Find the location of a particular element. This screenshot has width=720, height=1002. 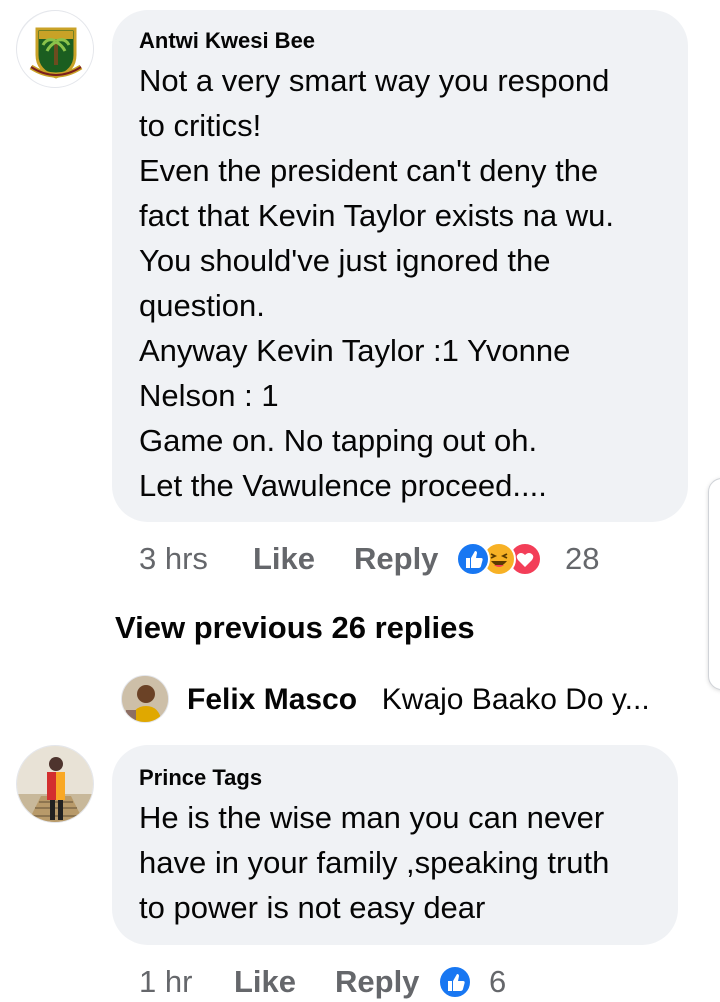

comment-line: fact that Kevin Taylor exists na wu. is located at coordinates (376, 215).